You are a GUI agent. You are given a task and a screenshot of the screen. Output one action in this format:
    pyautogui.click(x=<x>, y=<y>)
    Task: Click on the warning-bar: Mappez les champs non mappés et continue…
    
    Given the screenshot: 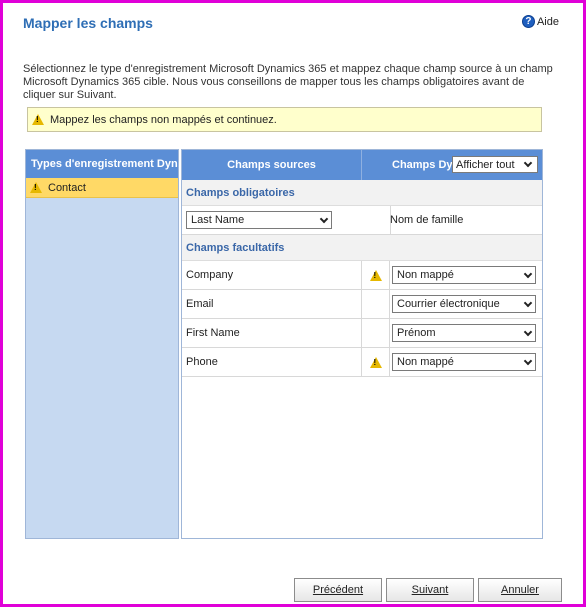 What is the action you would take?
    pyautogui.click(x=284, y=119)
    